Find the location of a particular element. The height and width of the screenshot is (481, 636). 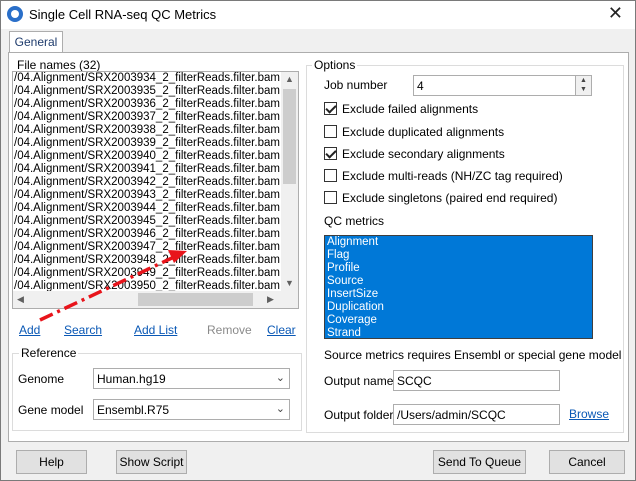

gene-model-label: Gene model is located at coordinates (51, 410).